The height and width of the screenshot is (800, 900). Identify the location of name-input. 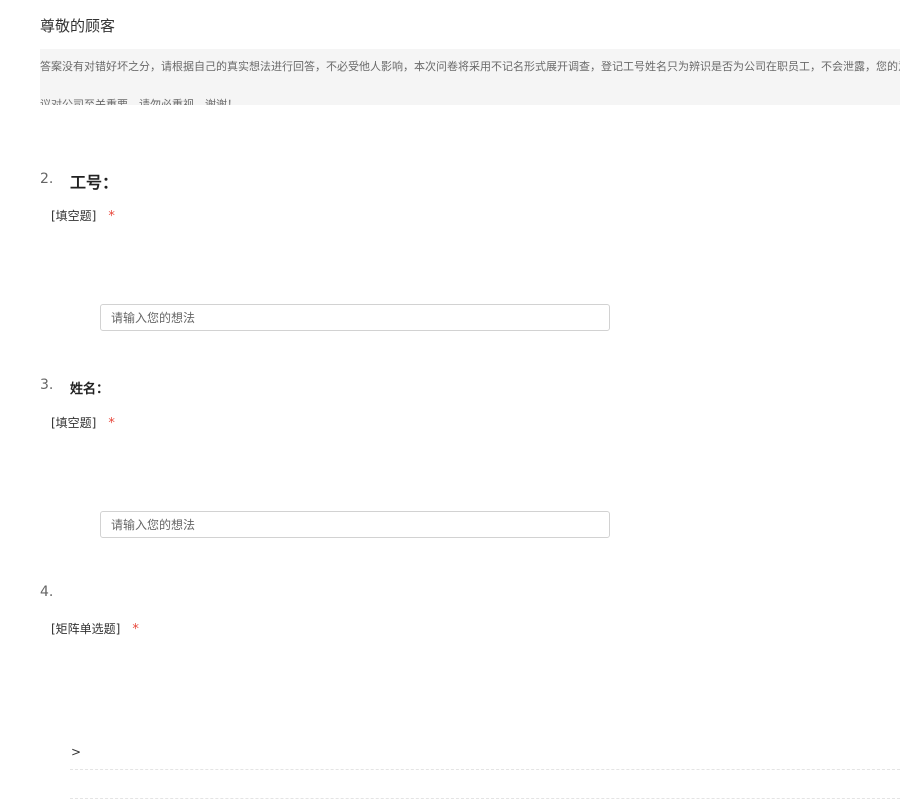
(355, 524).